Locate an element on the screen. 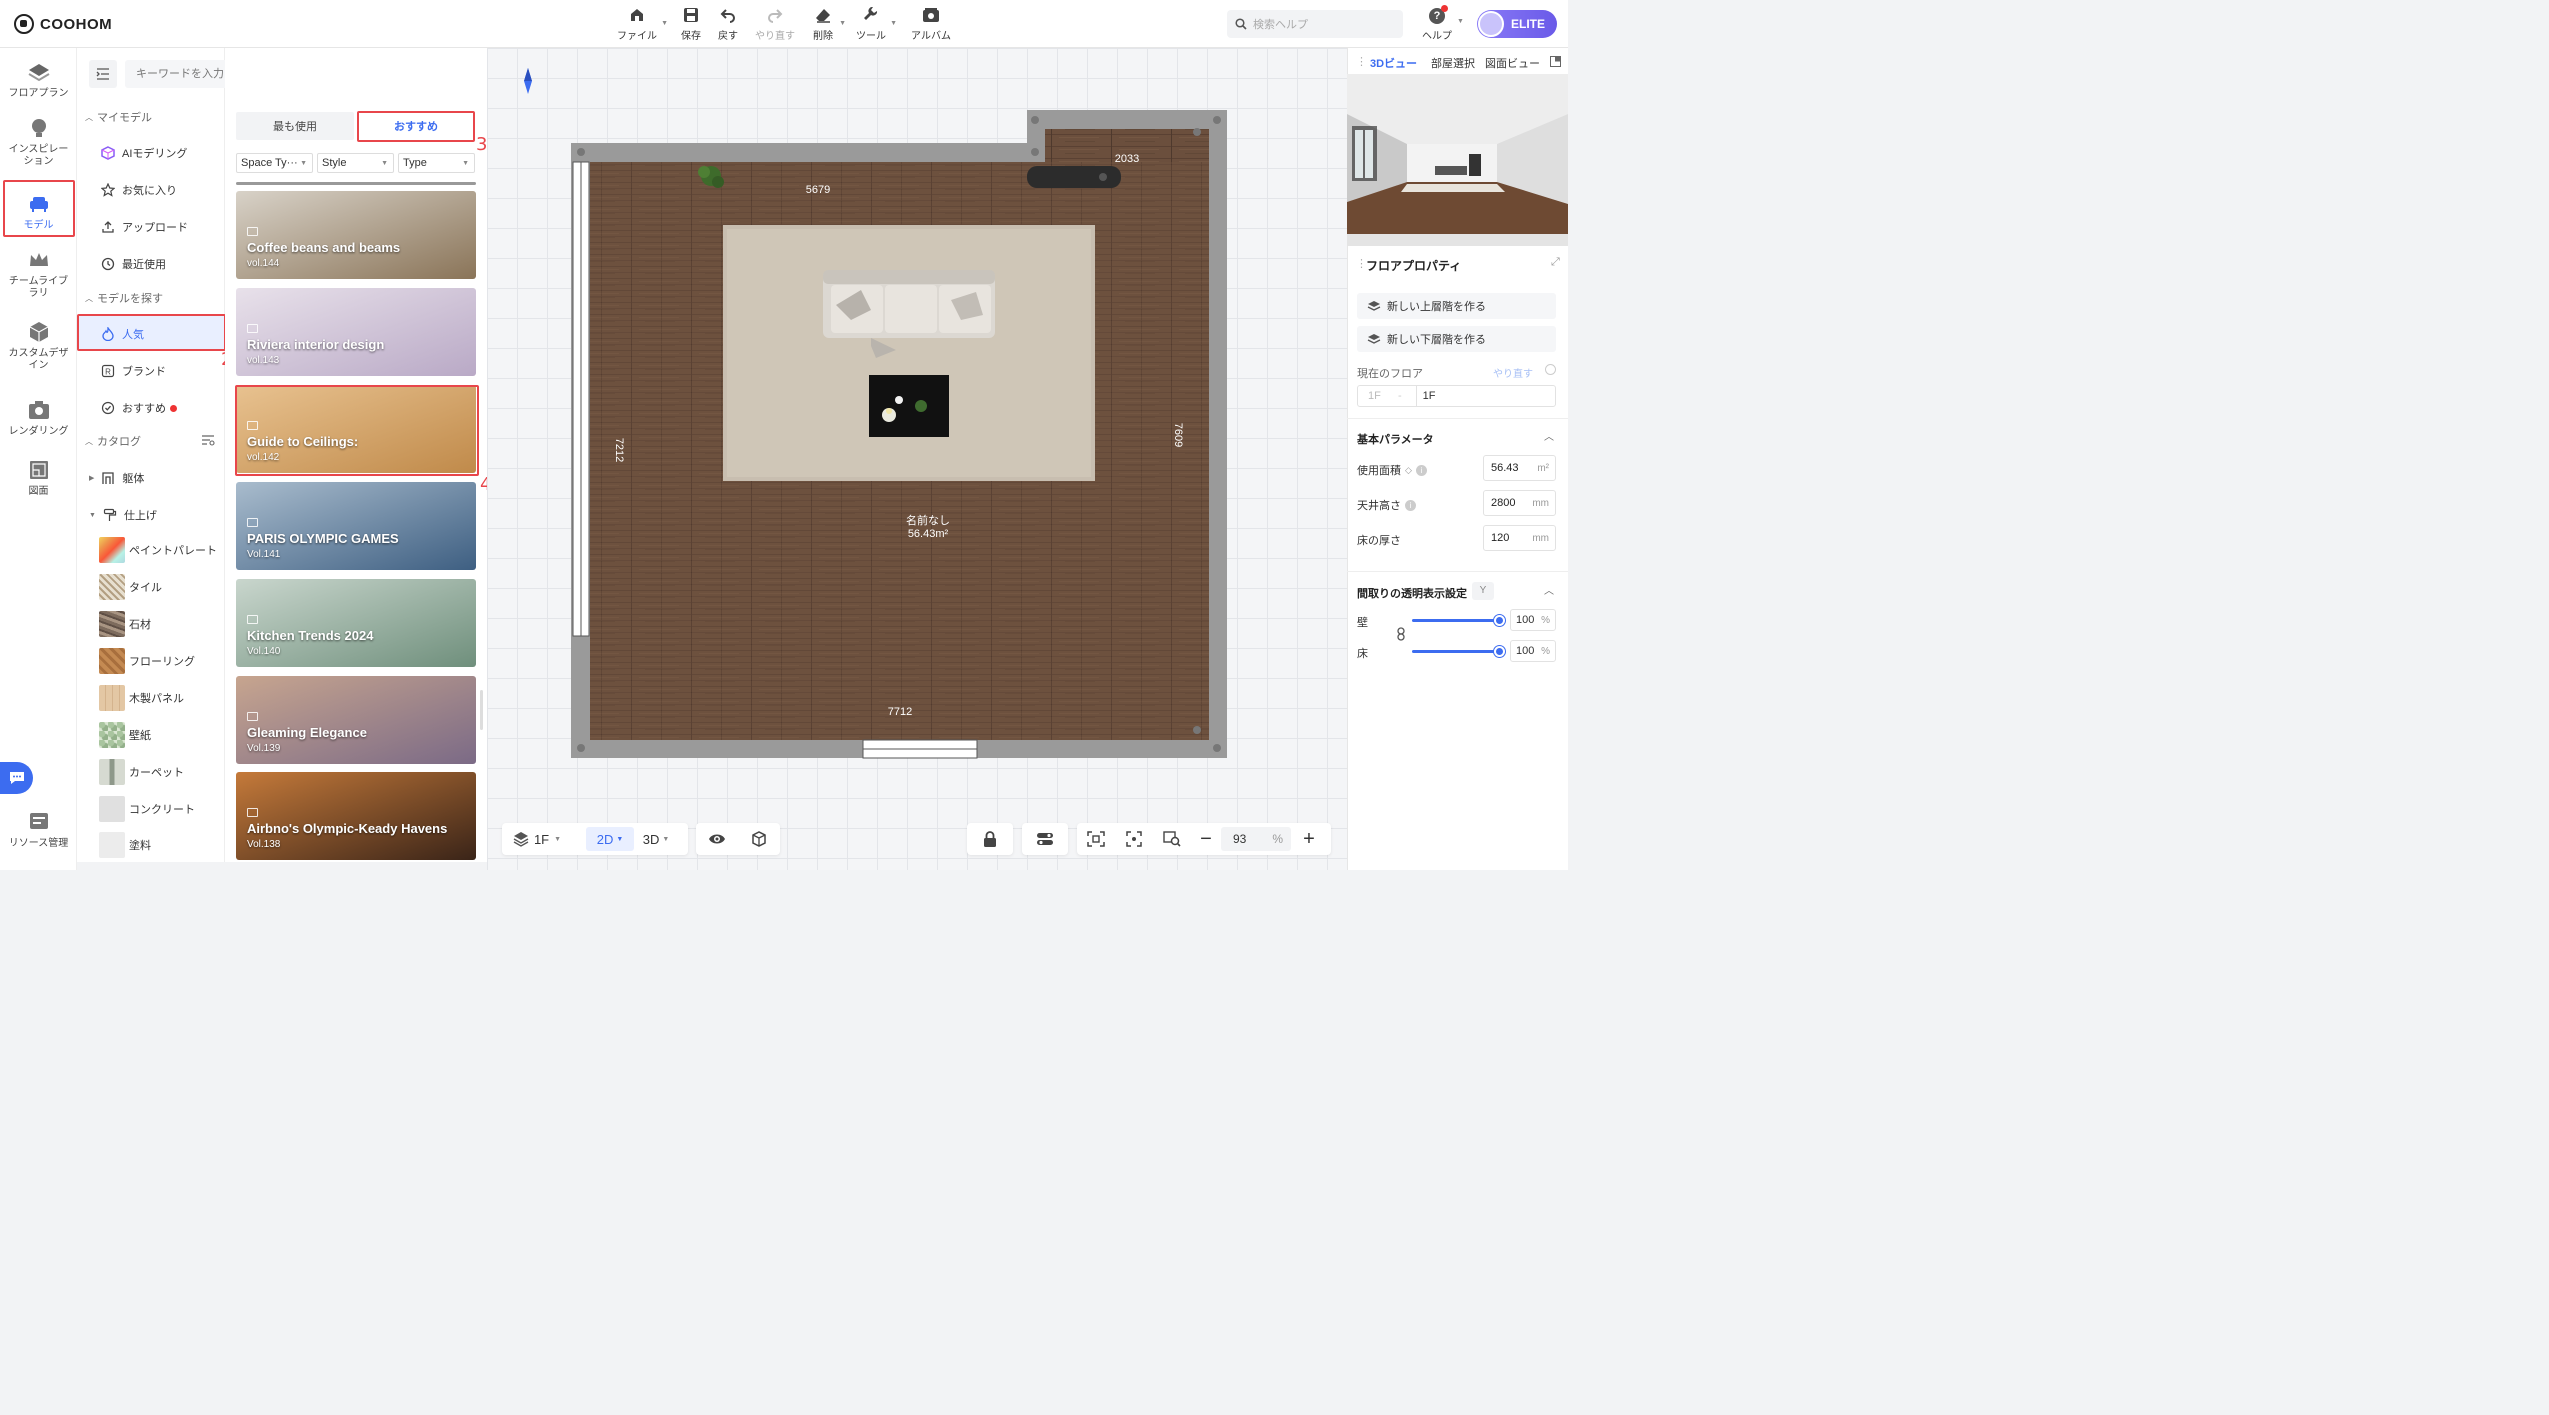 The height and width of the screenshot is (1415, 2549). cat-favorites: お気に入り is located at coordinates (139, 190).